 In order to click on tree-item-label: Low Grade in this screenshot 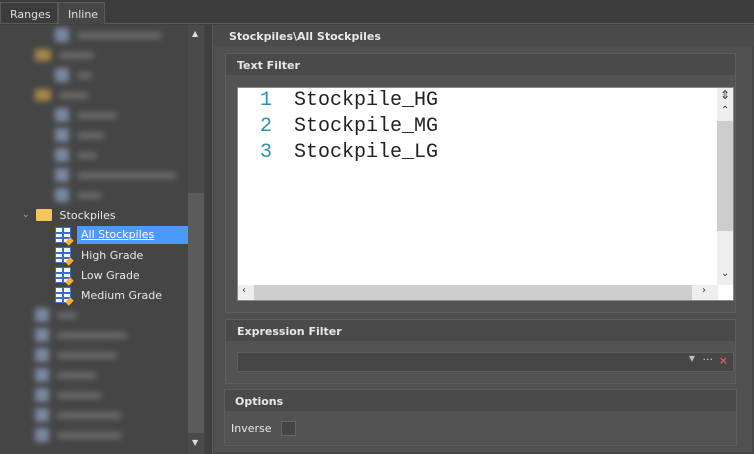, I will do `click(110, 275)`.